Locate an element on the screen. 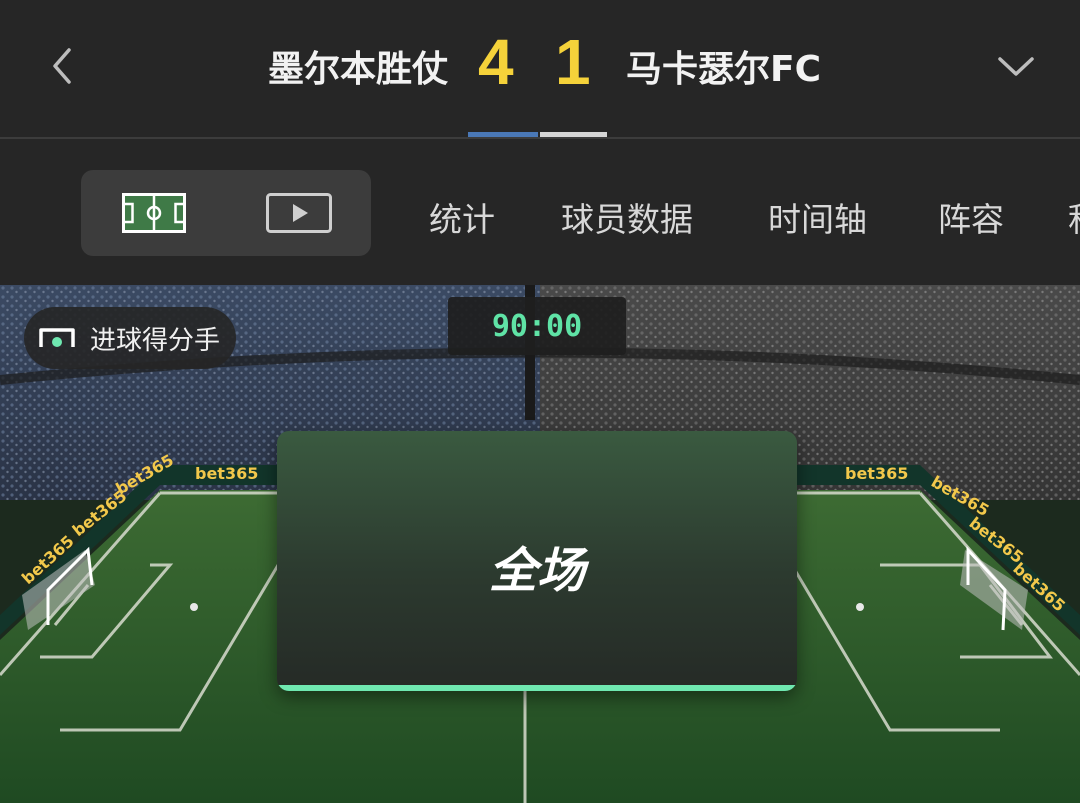 The width and height of the screenshot is (1080, 803). pitch-view-button is located at coordinates (153, 213).